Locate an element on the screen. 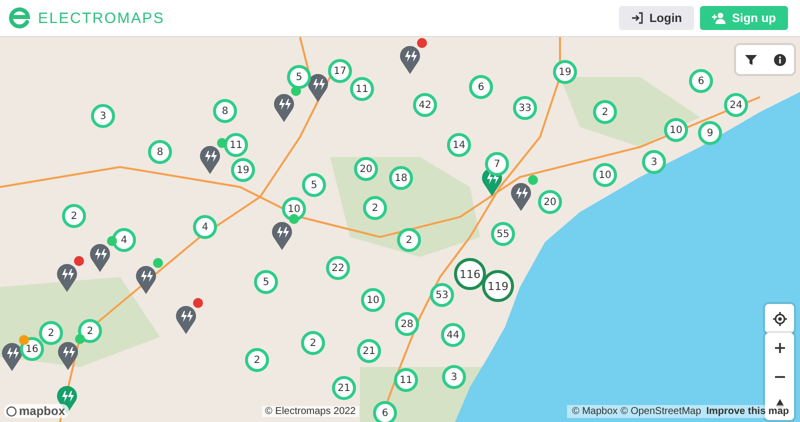 This screenshot has width=800, height=422. locate-icon is located at coordinates (779, 319).